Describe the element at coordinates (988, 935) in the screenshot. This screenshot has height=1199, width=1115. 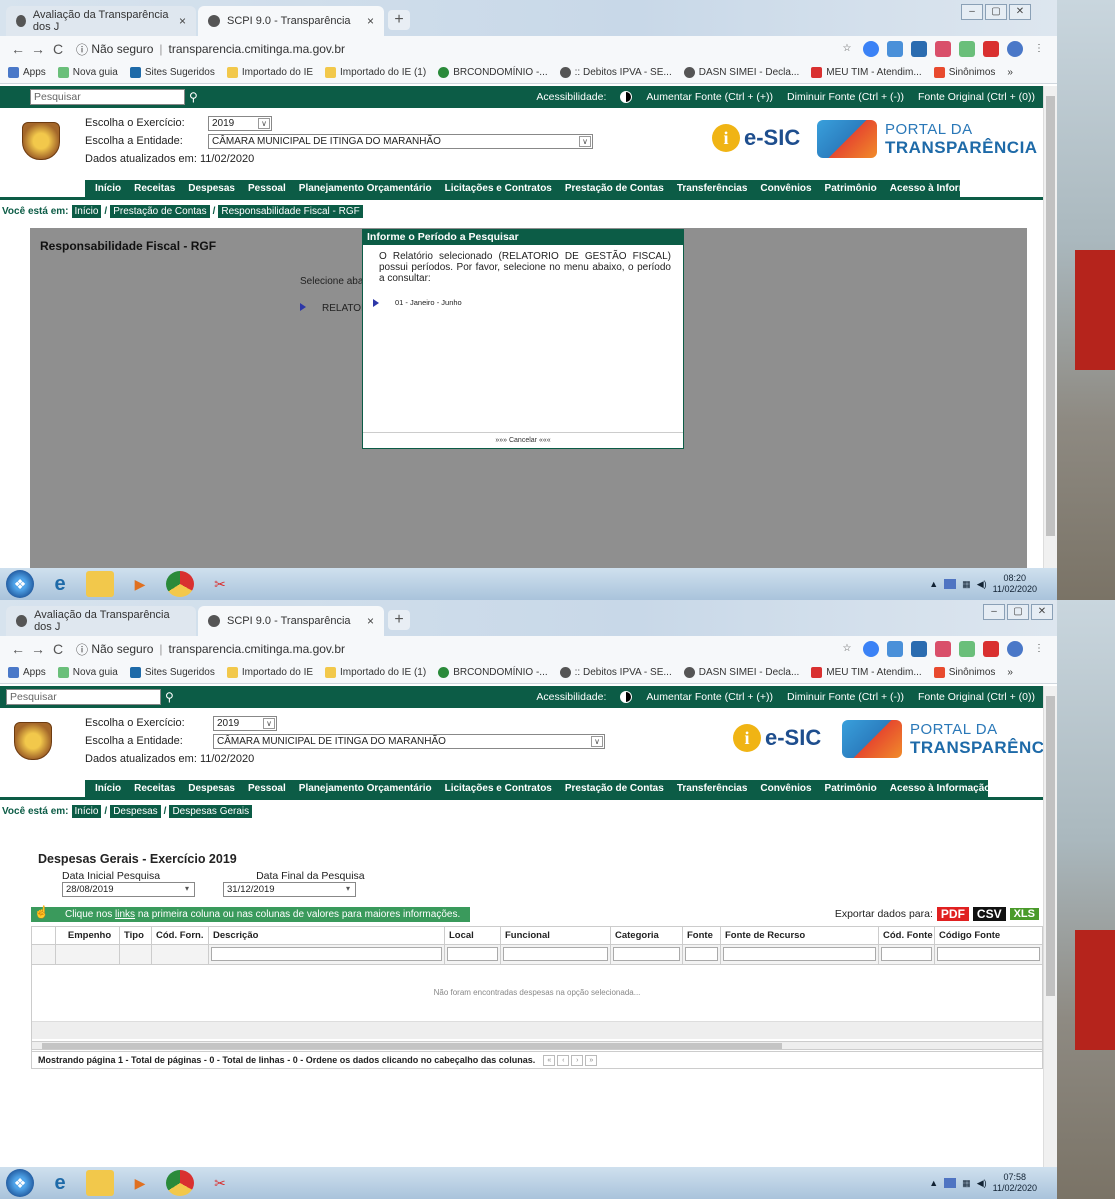
I see `col-codigo-fonte: Código Fonte` at that location.